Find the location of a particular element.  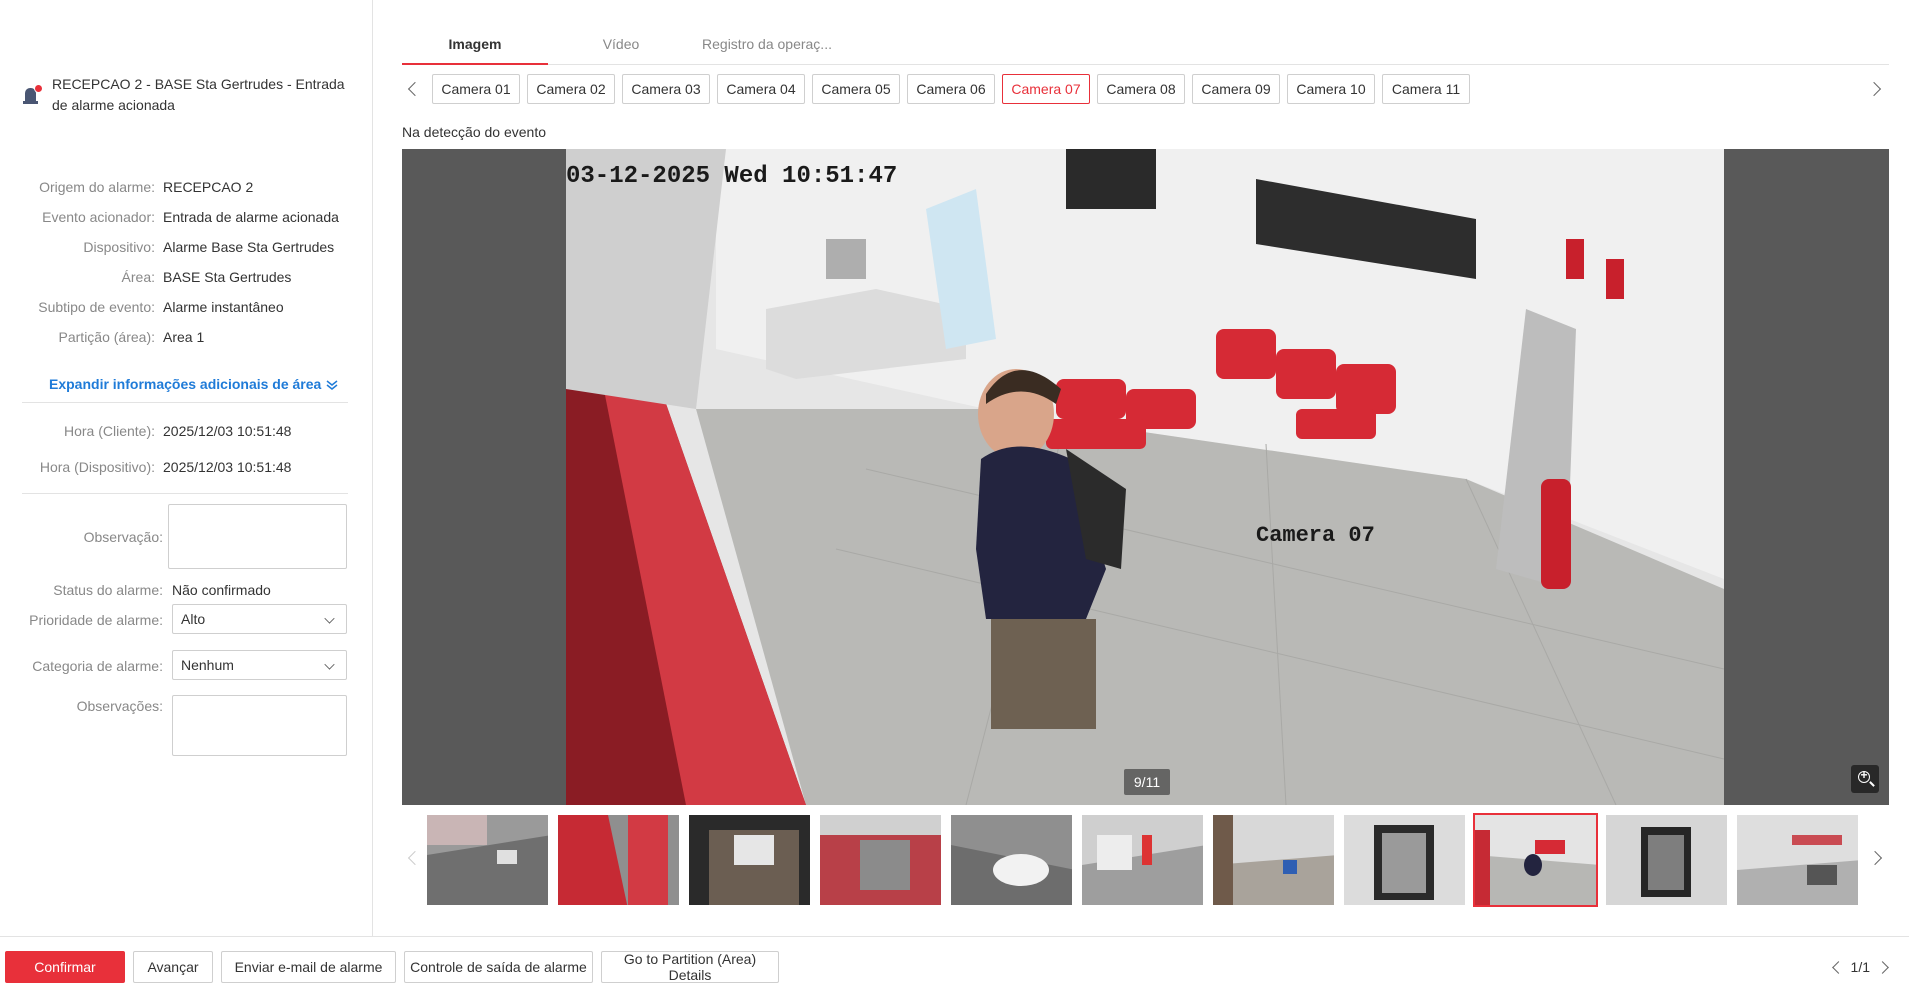

detail-label: Subtipo de evento: is located at coordinates (96, 307).